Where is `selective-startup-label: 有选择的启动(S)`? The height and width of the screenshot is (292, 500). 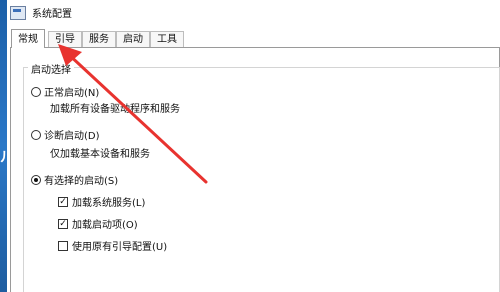 selective-startup-label: 有选择的启动(S) is located at coordinates (81, 181).